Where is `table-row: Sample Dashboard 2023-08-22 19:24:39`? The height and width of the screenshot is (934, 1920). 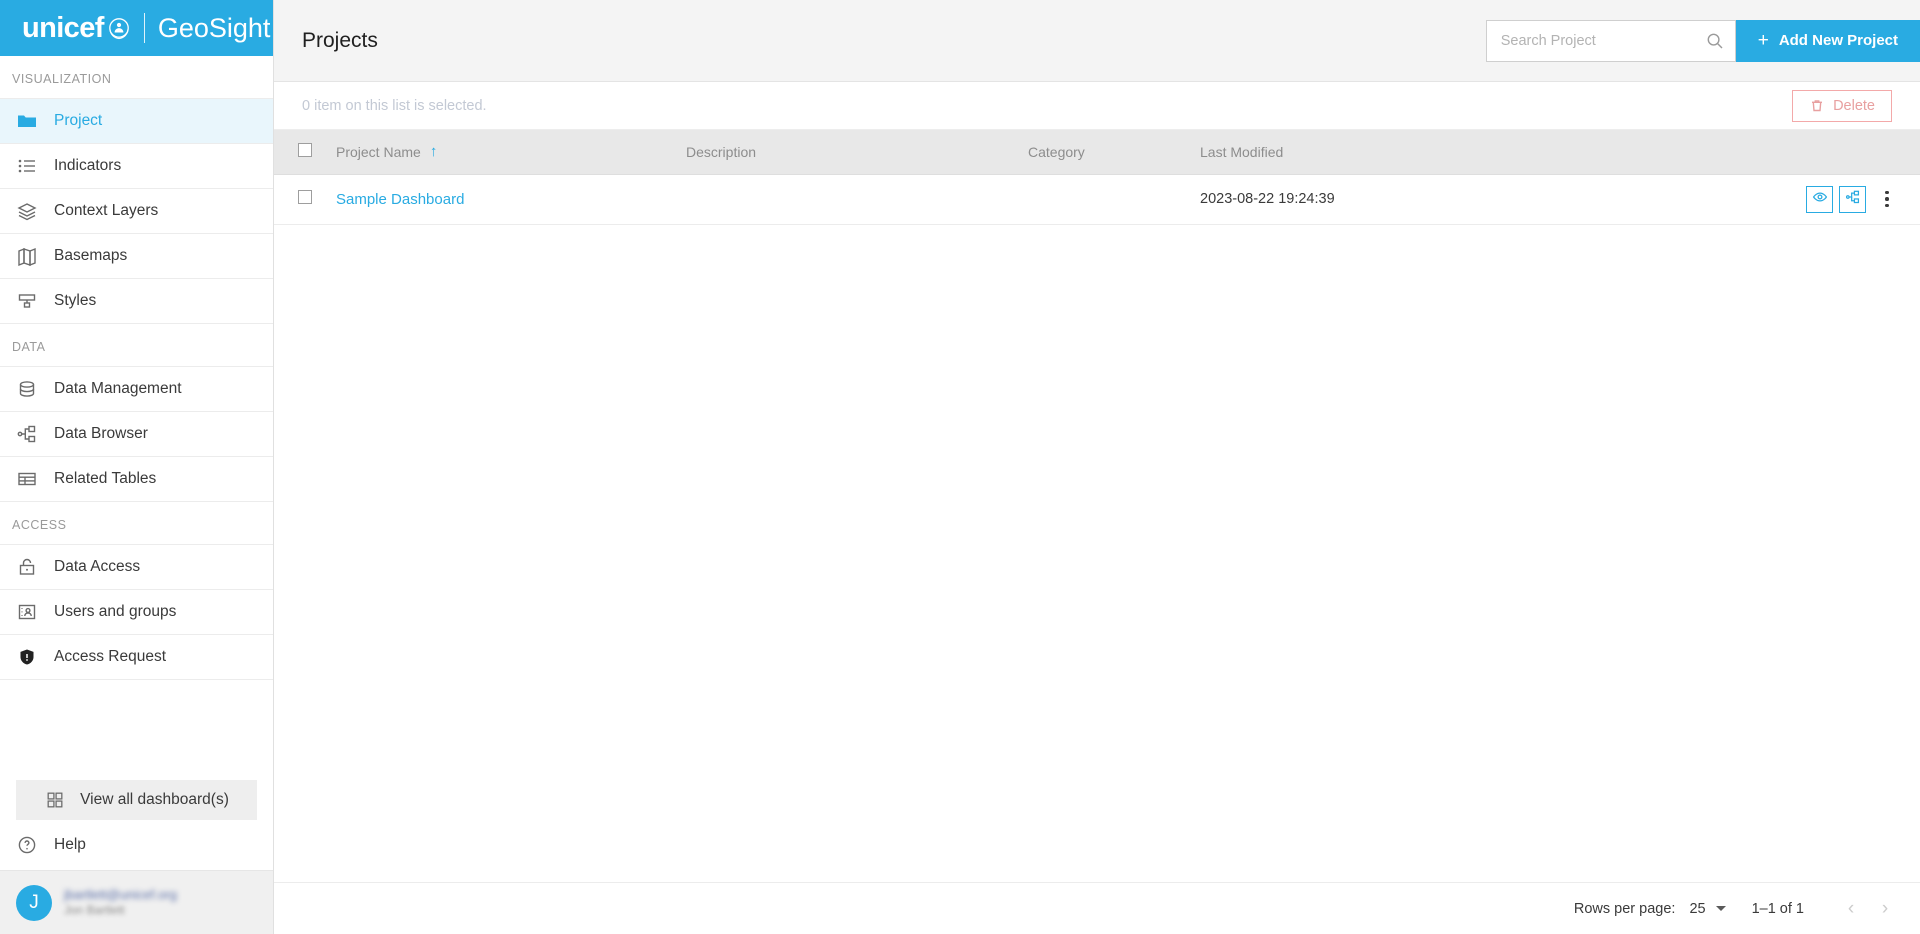
table-row: Sample Dashboard 2023-08-22 19:24:39 is located at coordinates (1097, 199).